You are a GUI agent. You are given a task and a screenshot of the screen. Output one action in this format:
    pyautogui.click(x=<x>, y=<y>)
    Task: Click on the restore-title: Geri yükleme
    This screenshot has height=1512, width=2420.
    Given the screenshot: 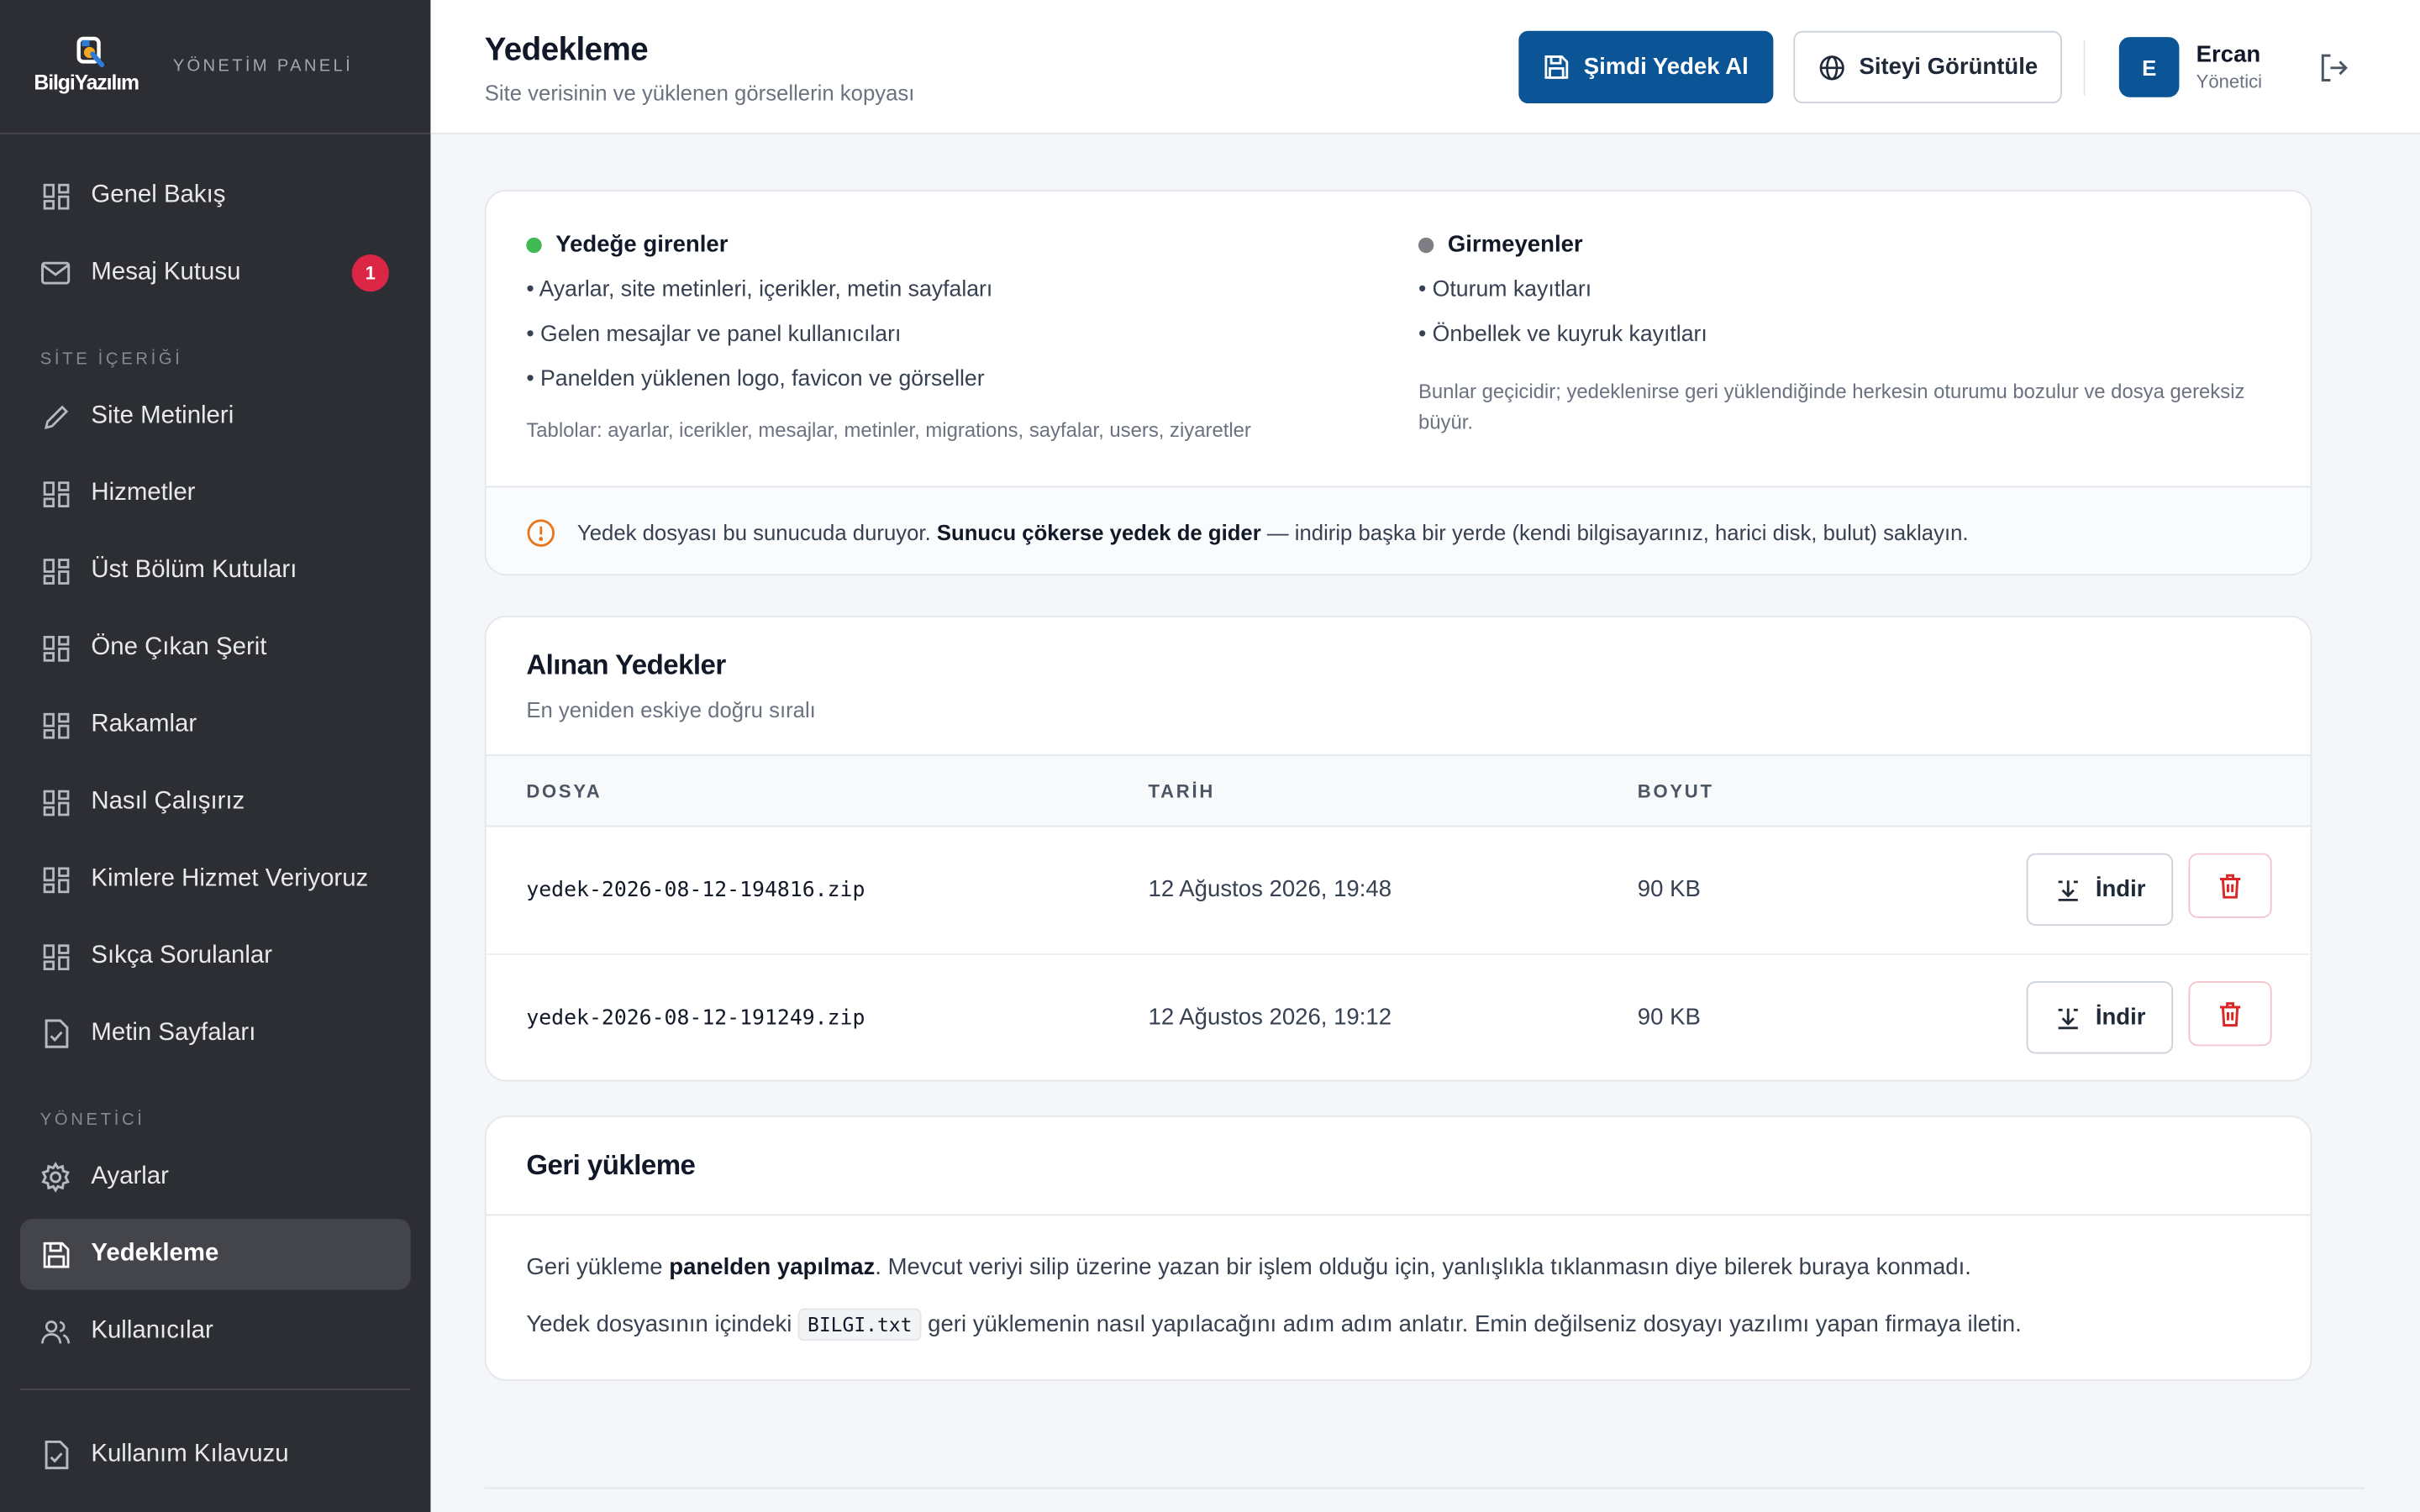 What is the action you would take?
    pyautogui.click(x=611, y=1165)
    